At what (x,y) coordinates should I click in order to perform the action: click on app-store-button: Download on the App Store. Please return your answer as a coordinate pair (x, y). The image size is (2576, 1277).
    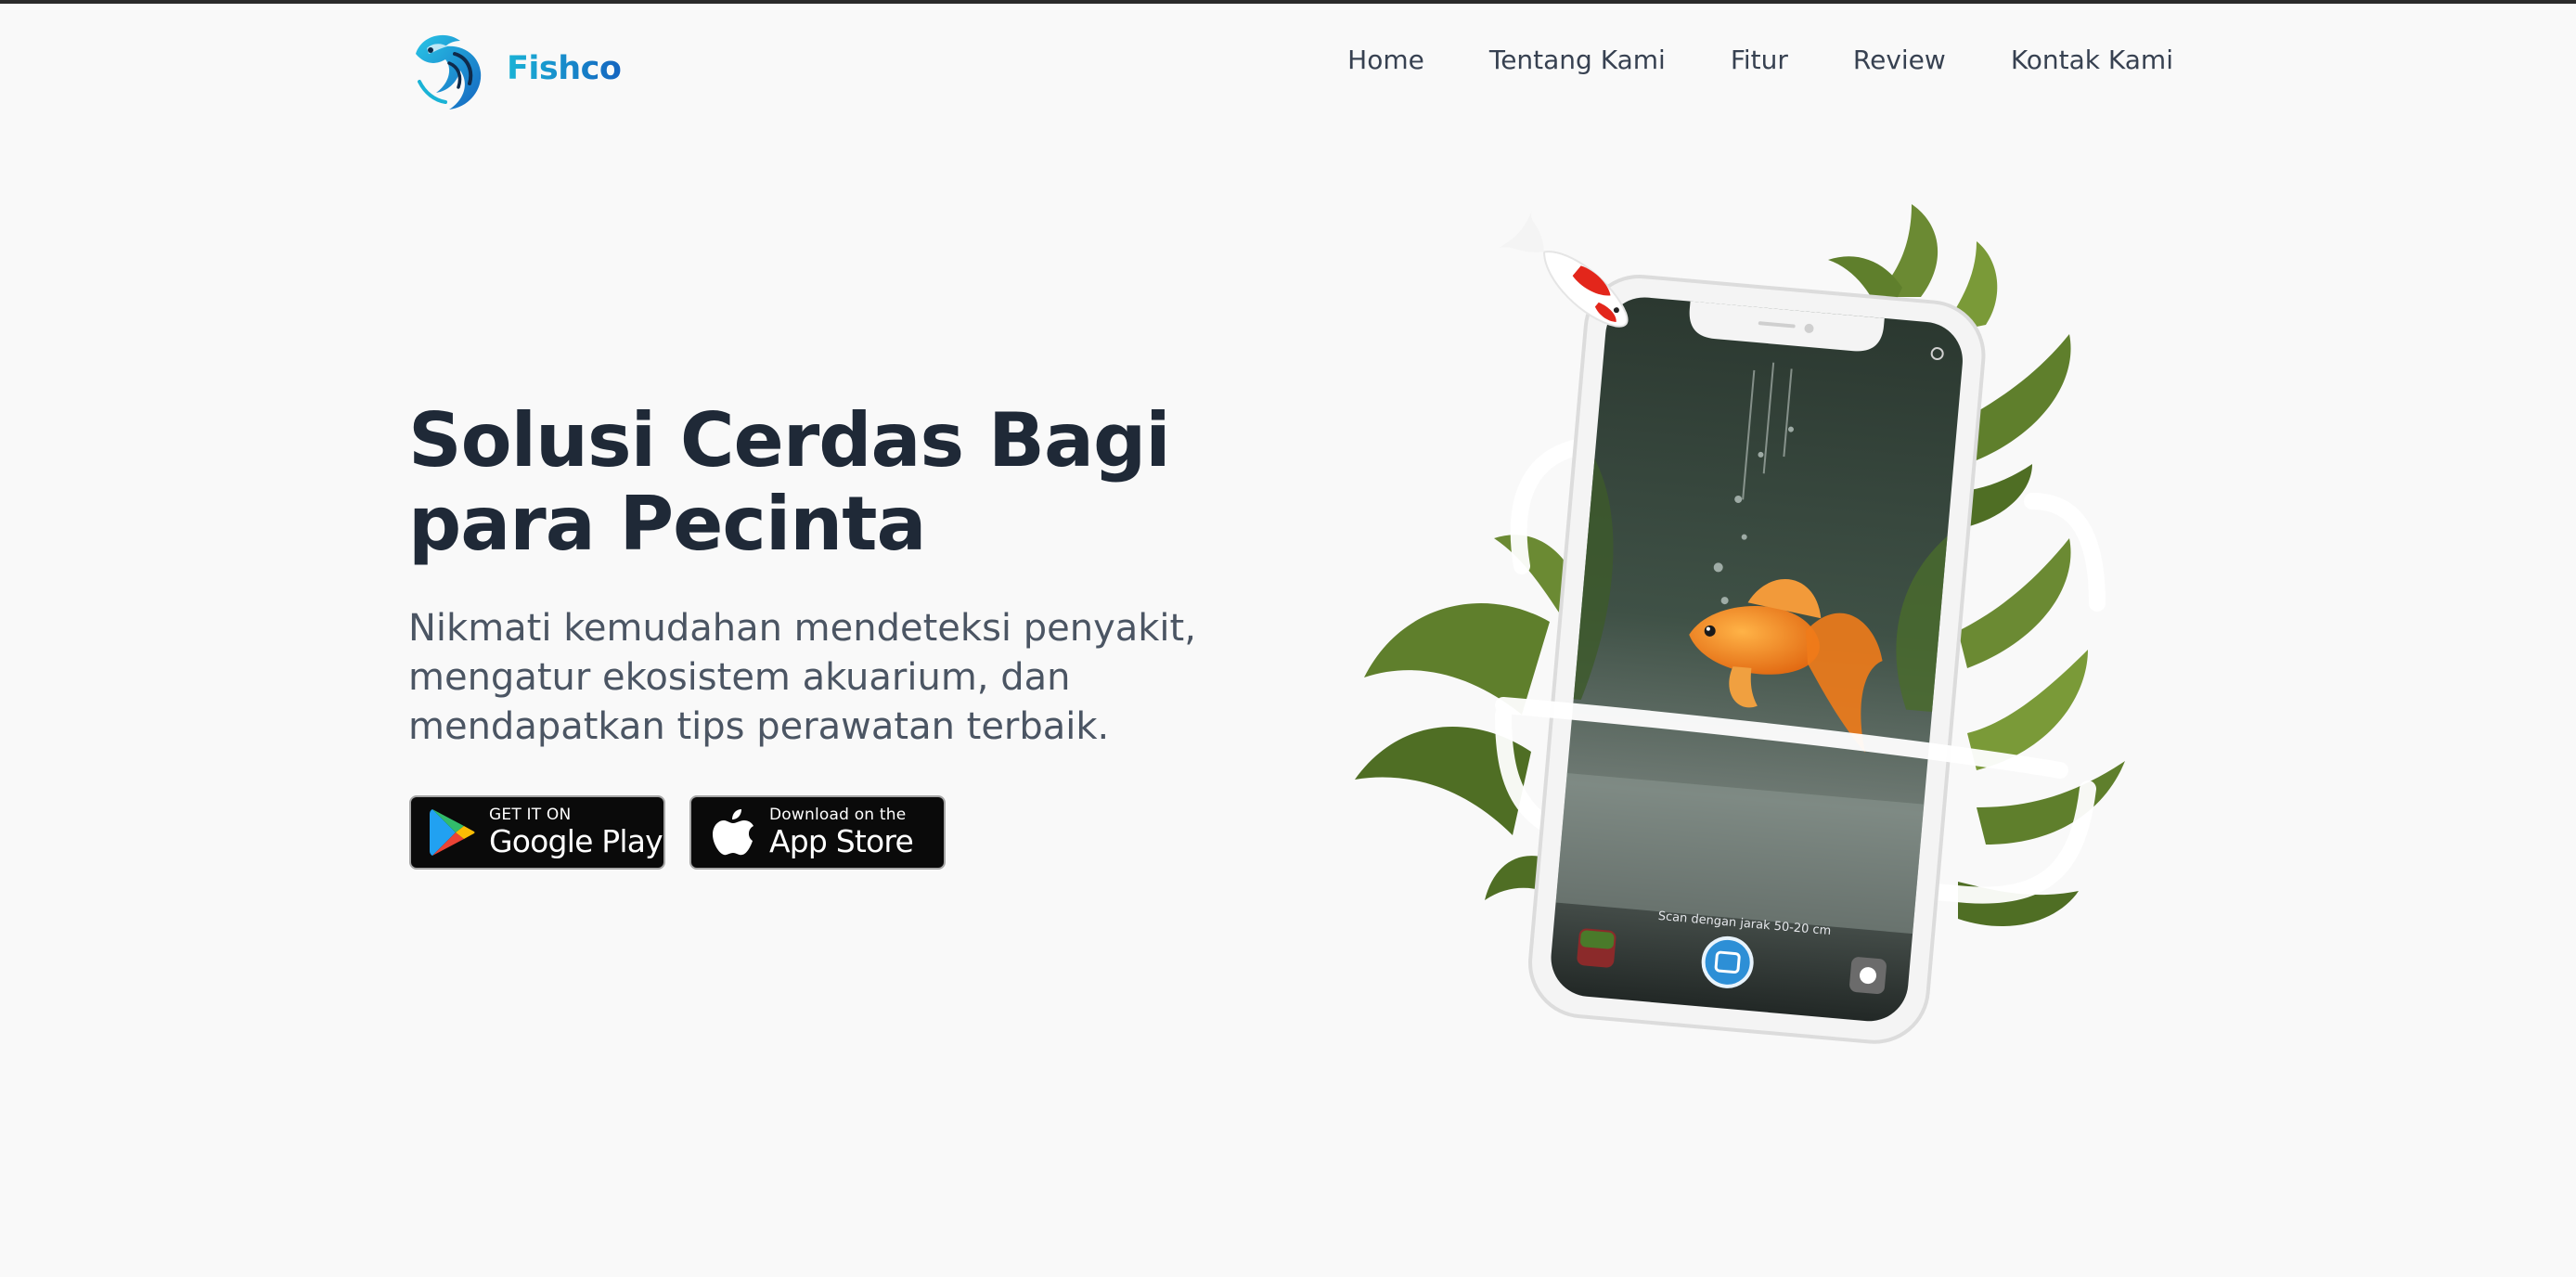
    Looking at the image, I should click on (817, 832).